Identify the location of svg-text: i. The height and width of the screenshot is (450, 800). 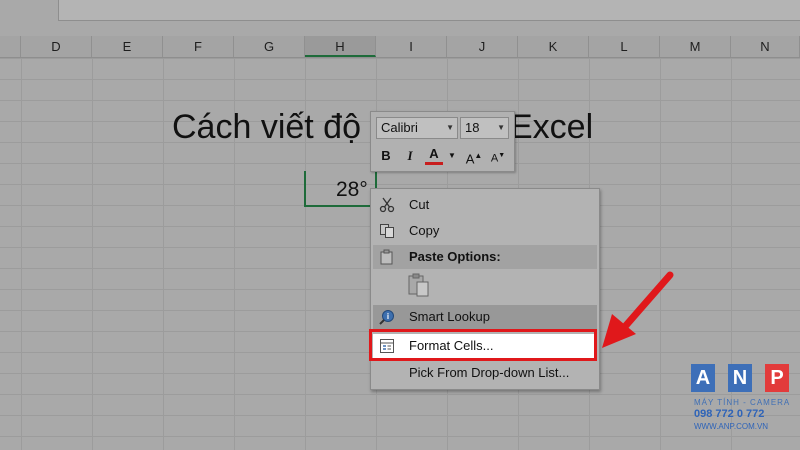
(388, 316).